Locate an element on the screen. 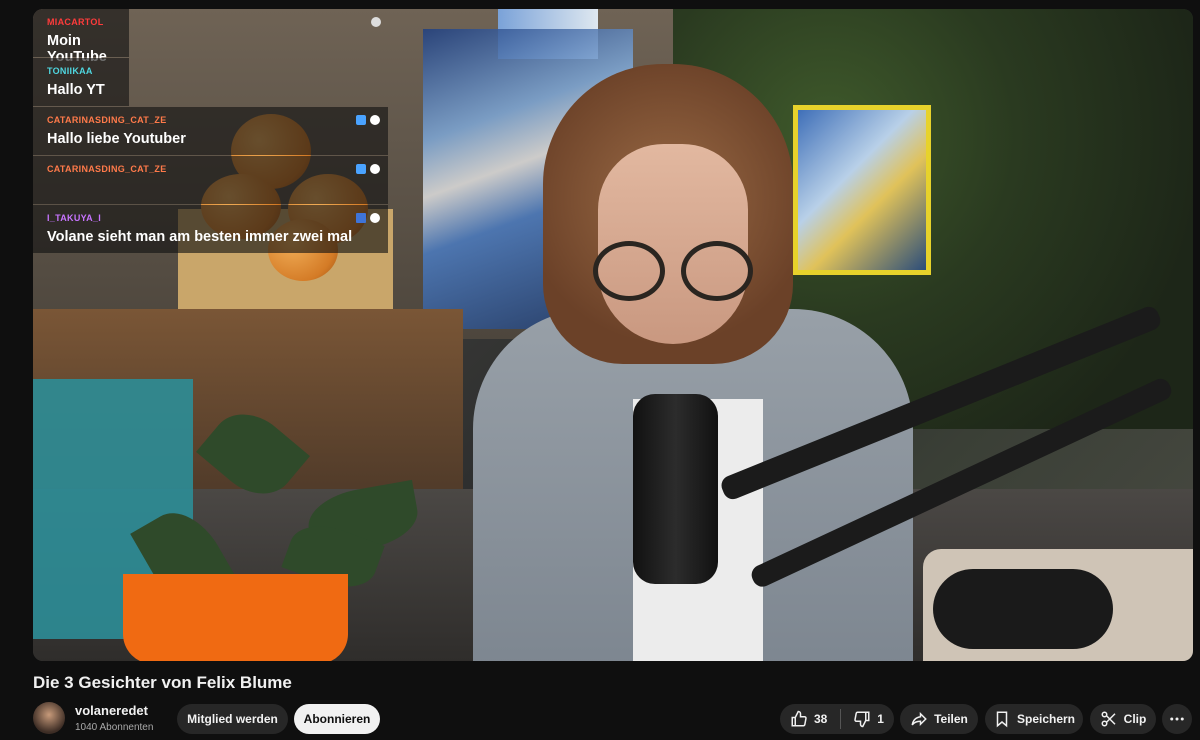  more-actions-button is located at coordinates (1177, 719).